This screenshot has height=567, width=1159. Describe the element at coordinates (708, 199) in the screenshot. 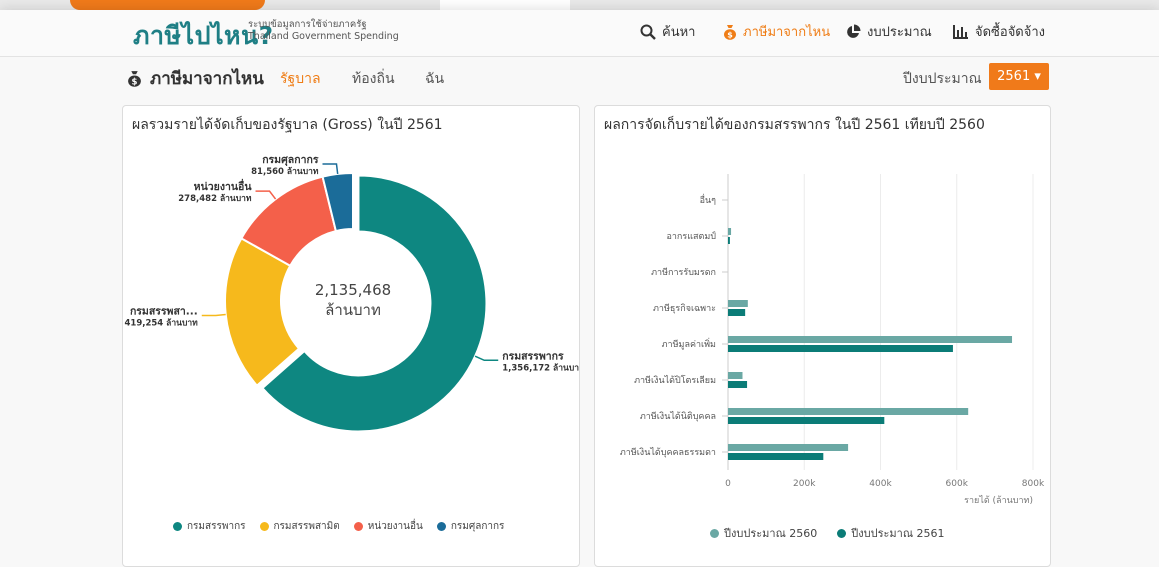

I see `y-tick-label: อื่นๆ` at that location.